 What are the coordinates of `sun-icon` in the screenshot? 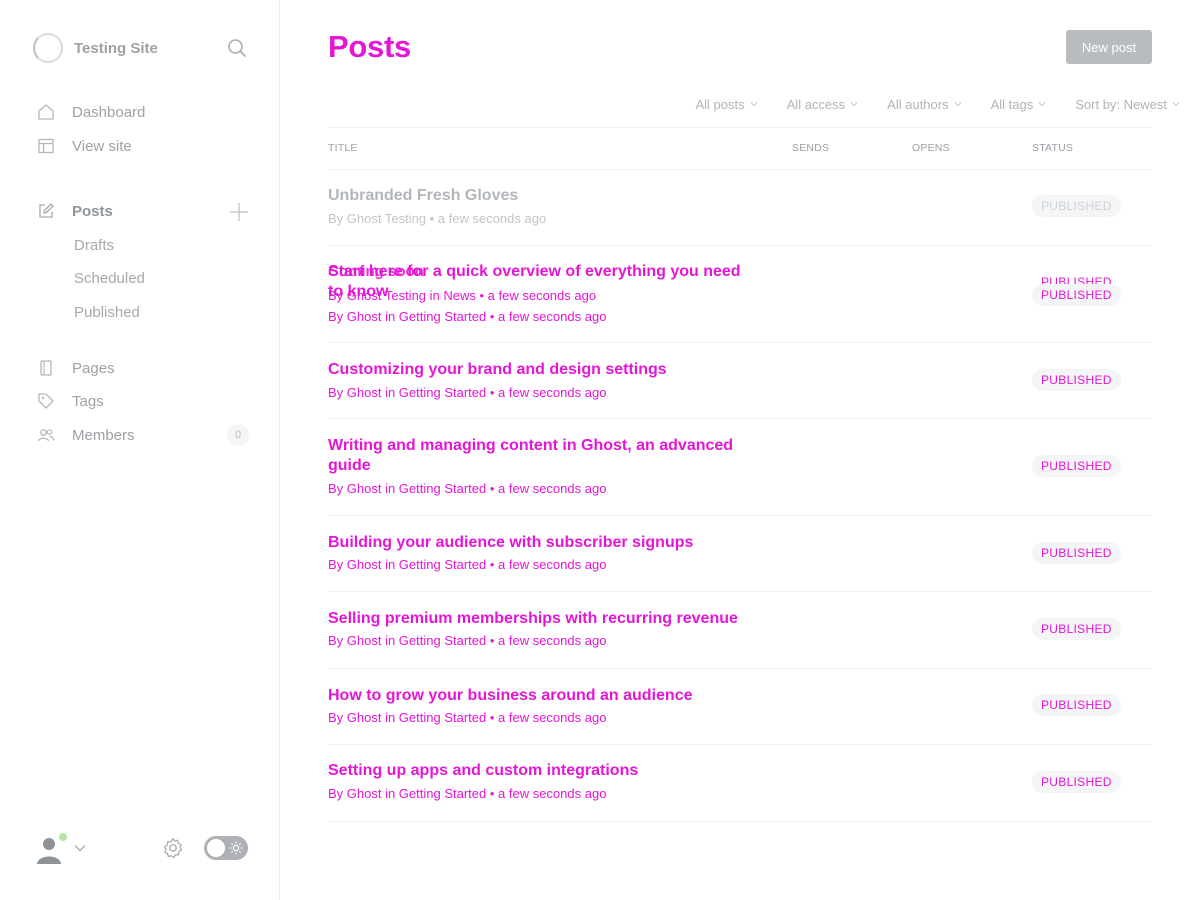 It's located at (236, 848).